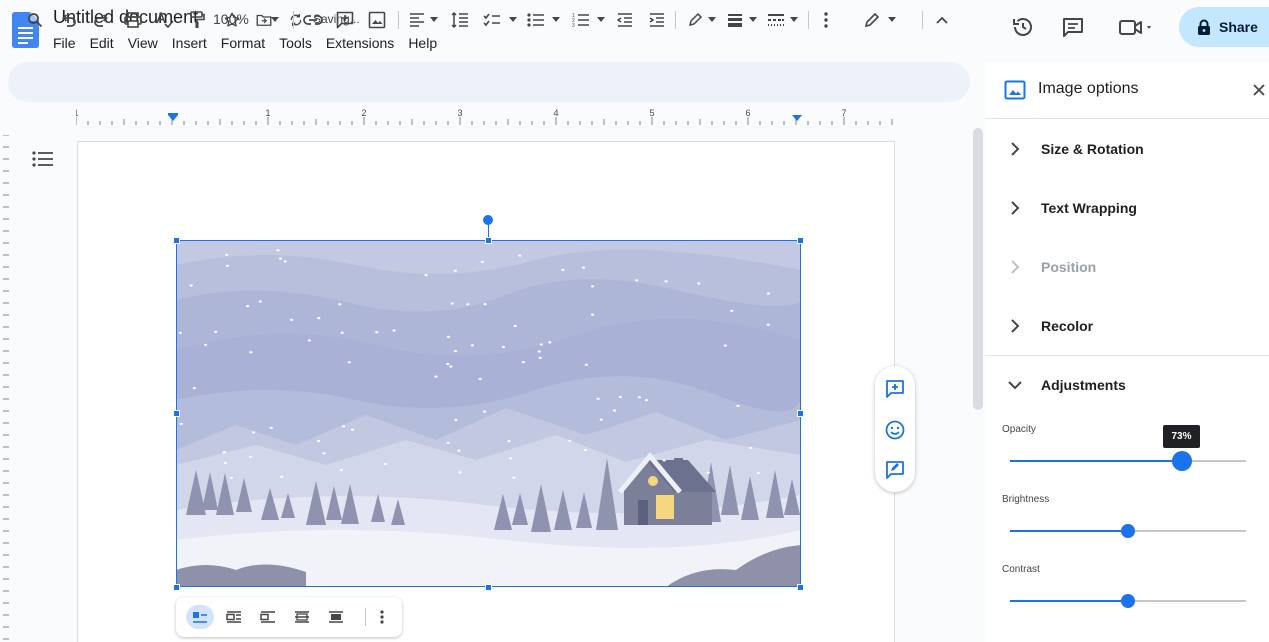  Describe the element at coordinates (234, 617) in the screenshot. I see `wrap-text-icon` at that location.